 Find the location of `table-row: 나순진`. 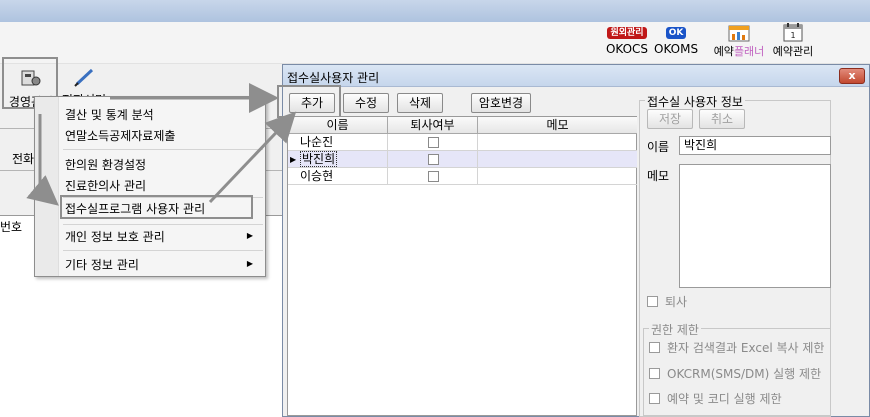

table-row: 나순진 is located at coordinates (462, 142).